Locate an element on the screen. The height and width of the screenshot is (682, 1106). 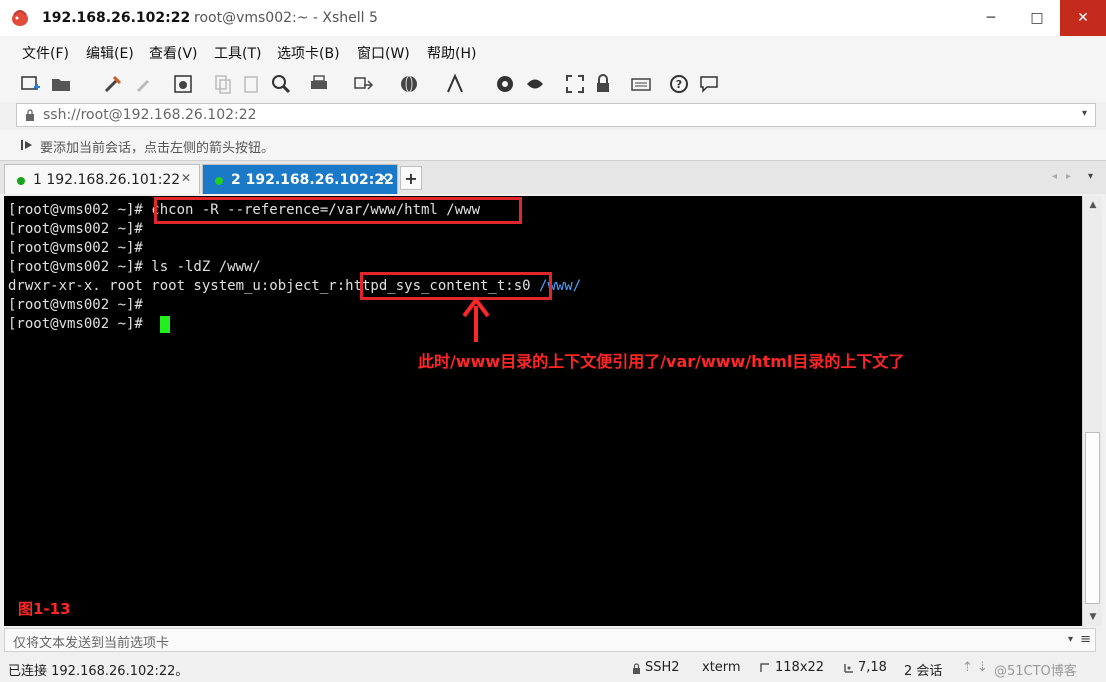
menu-file: 文件(F) is located at coordinates (45, 53).